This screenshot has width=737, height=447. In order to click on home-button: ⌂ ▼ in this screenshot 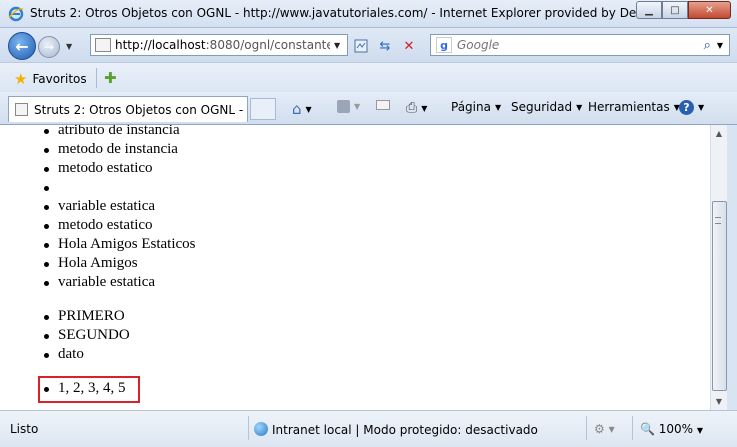, I will do `click(302, 109)`.